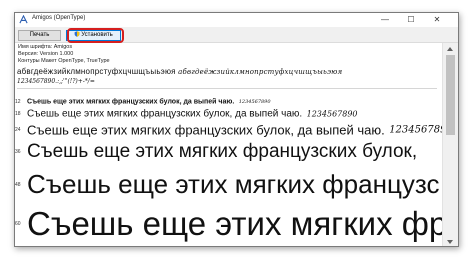 This screenshot has height=261, width=474. I want to click on divider, so click(227, 88).